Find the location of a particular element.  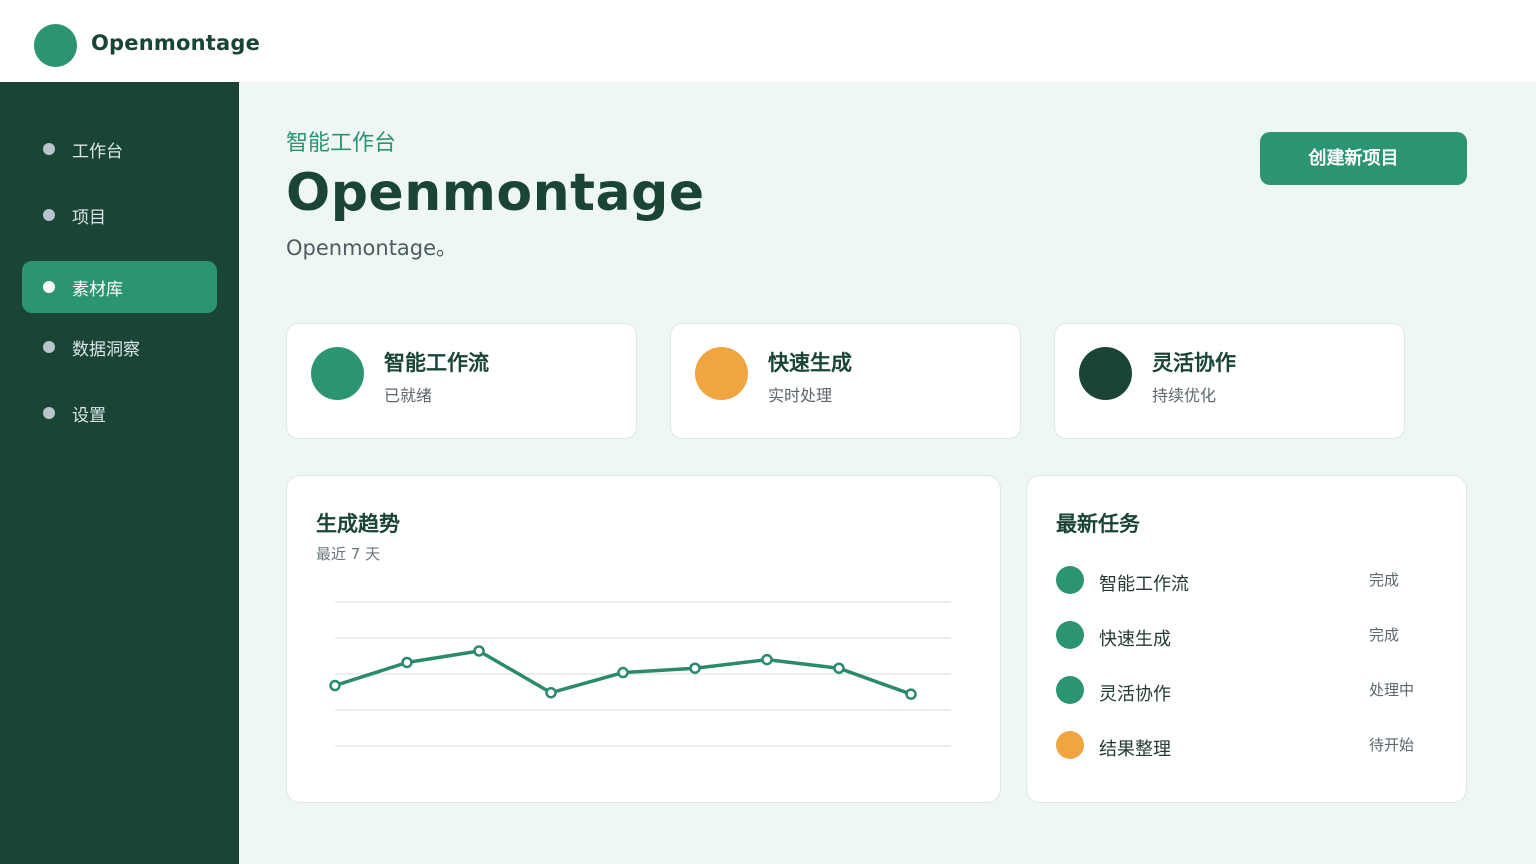

sidebar-item-label: 工作台 is located at coordinates (97, 152).